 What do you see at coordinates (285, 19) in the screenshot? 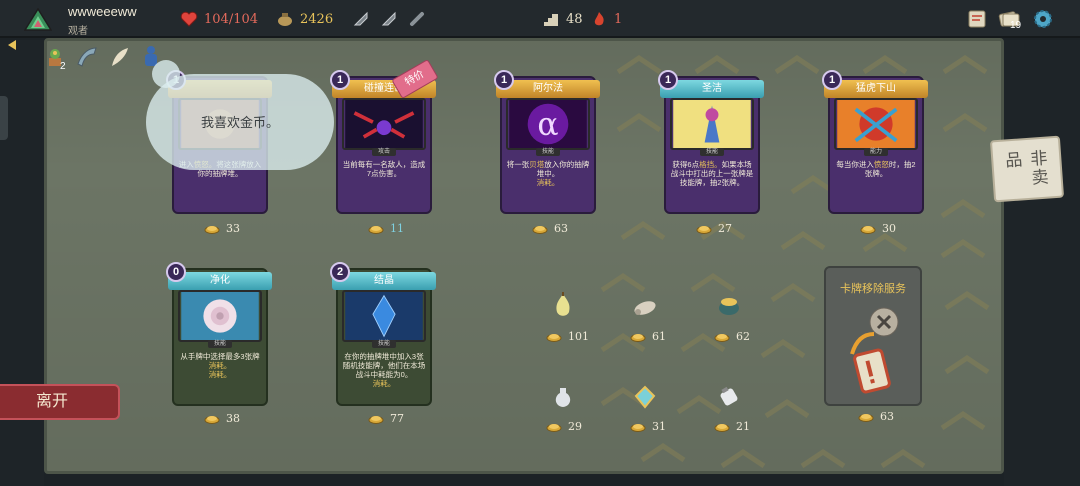
I see `gold-bag-icon` at bounding box center [285, 19].